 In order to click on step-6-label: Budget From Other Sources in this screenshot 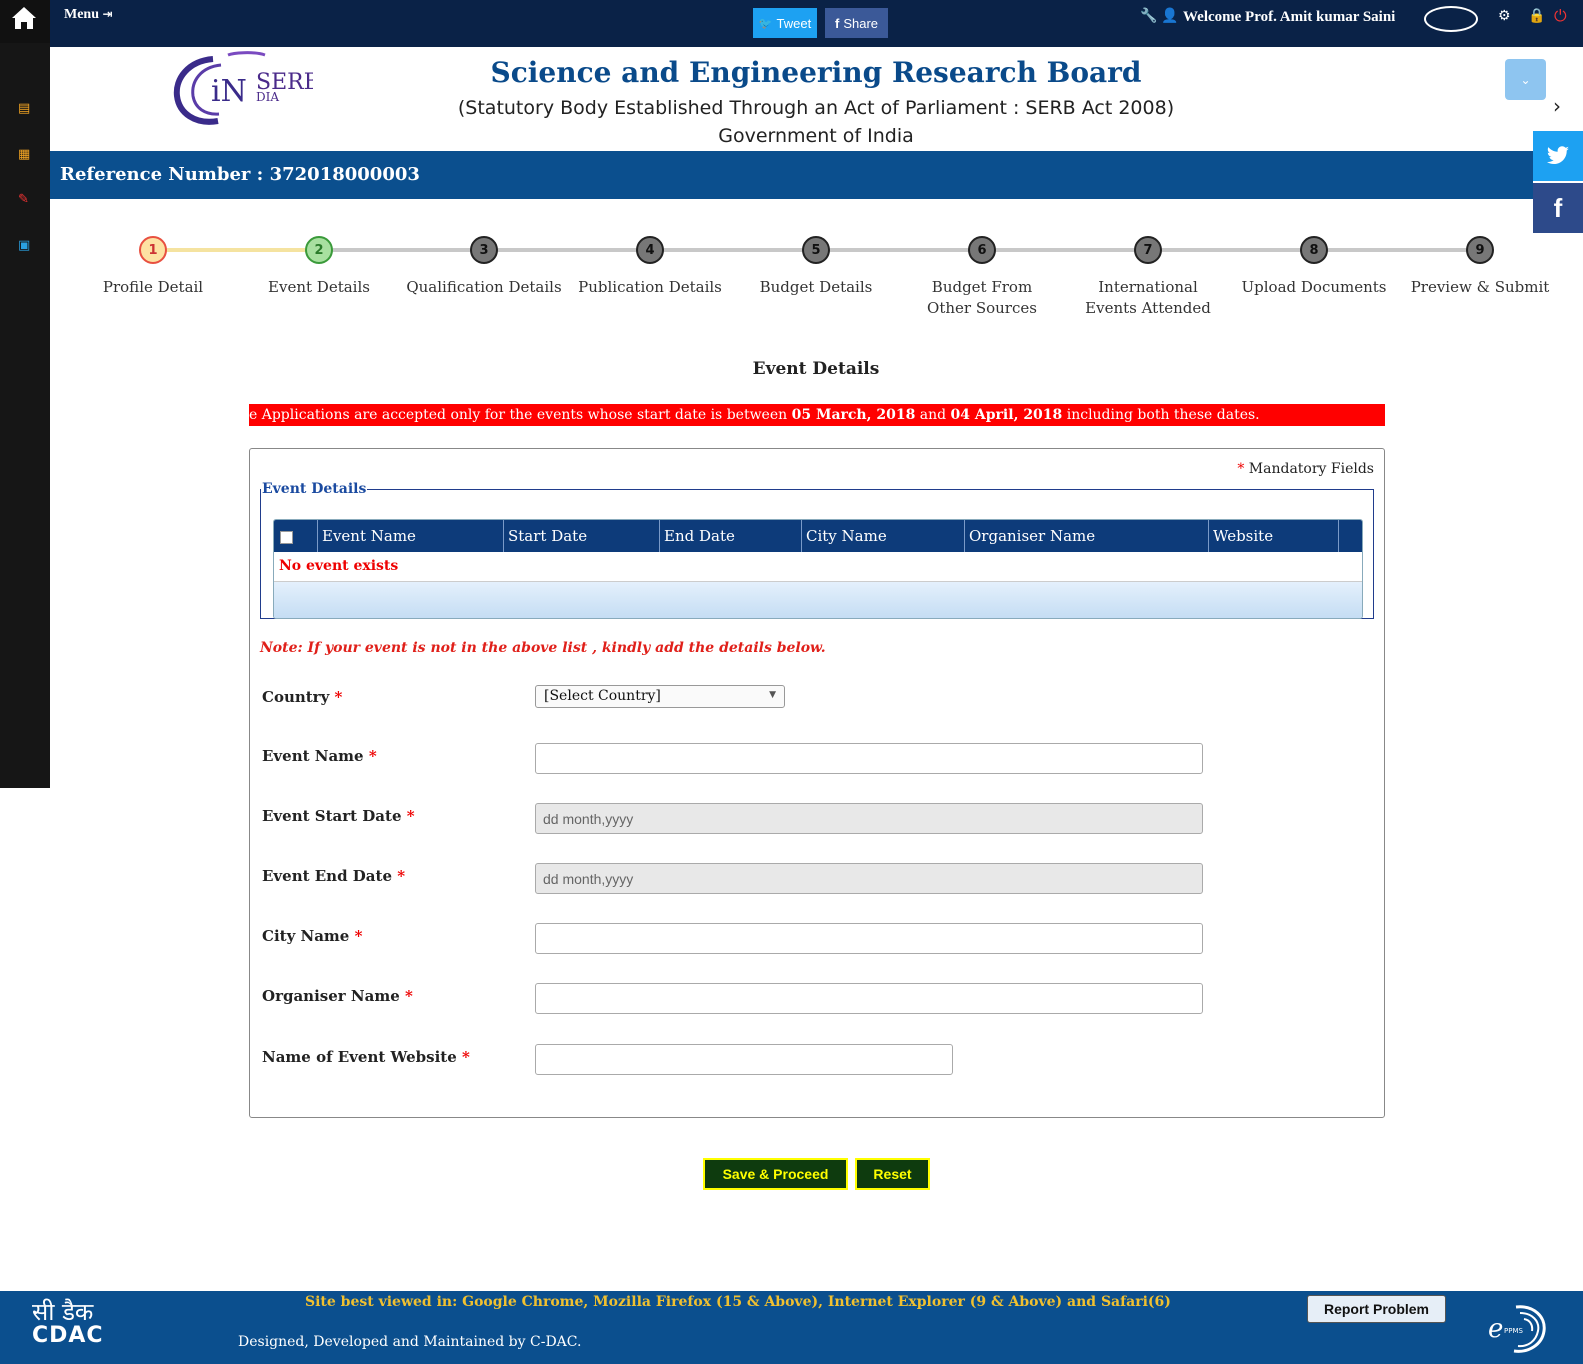, I will do `click(982, 298)`.